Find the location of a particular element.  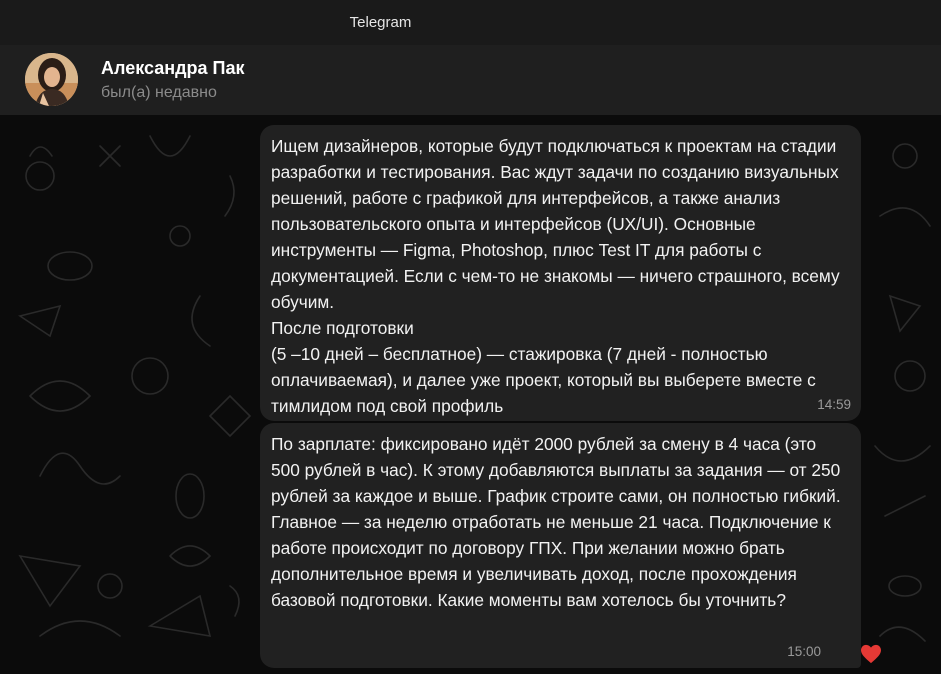

avatar is located at coordinates (51, 79).